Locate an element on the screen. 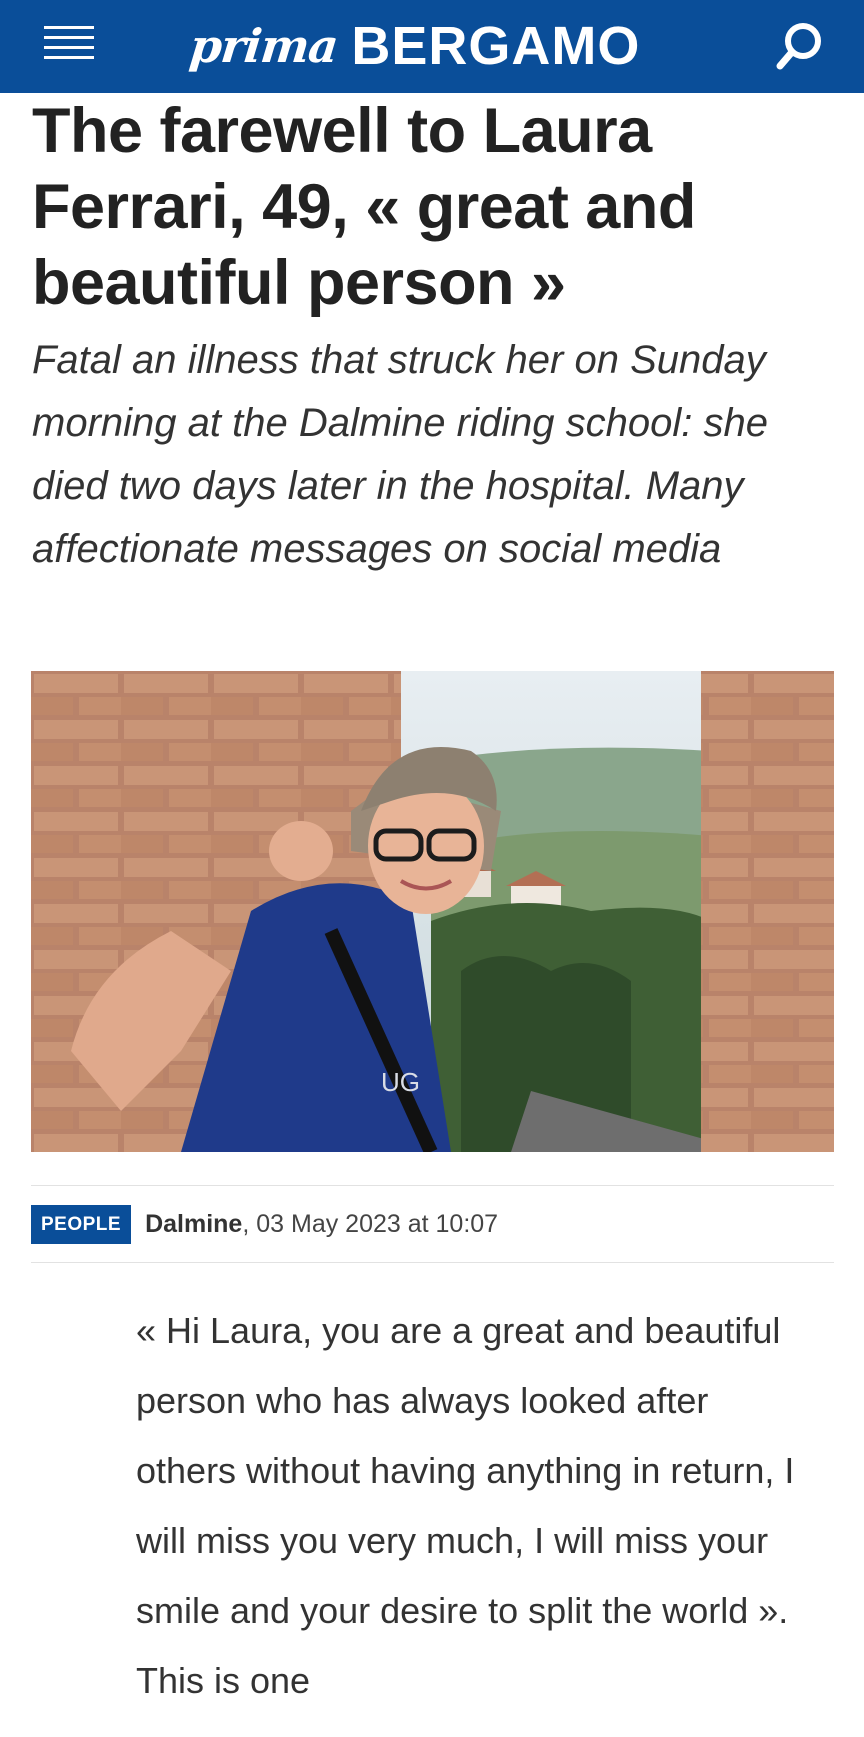 Image resolution: width=864 pixels, height=1737 pixels. article-meta: PEOPLE Dalmine, 03 May 2023 at 10:07 is located at coordinates (432, 1224).